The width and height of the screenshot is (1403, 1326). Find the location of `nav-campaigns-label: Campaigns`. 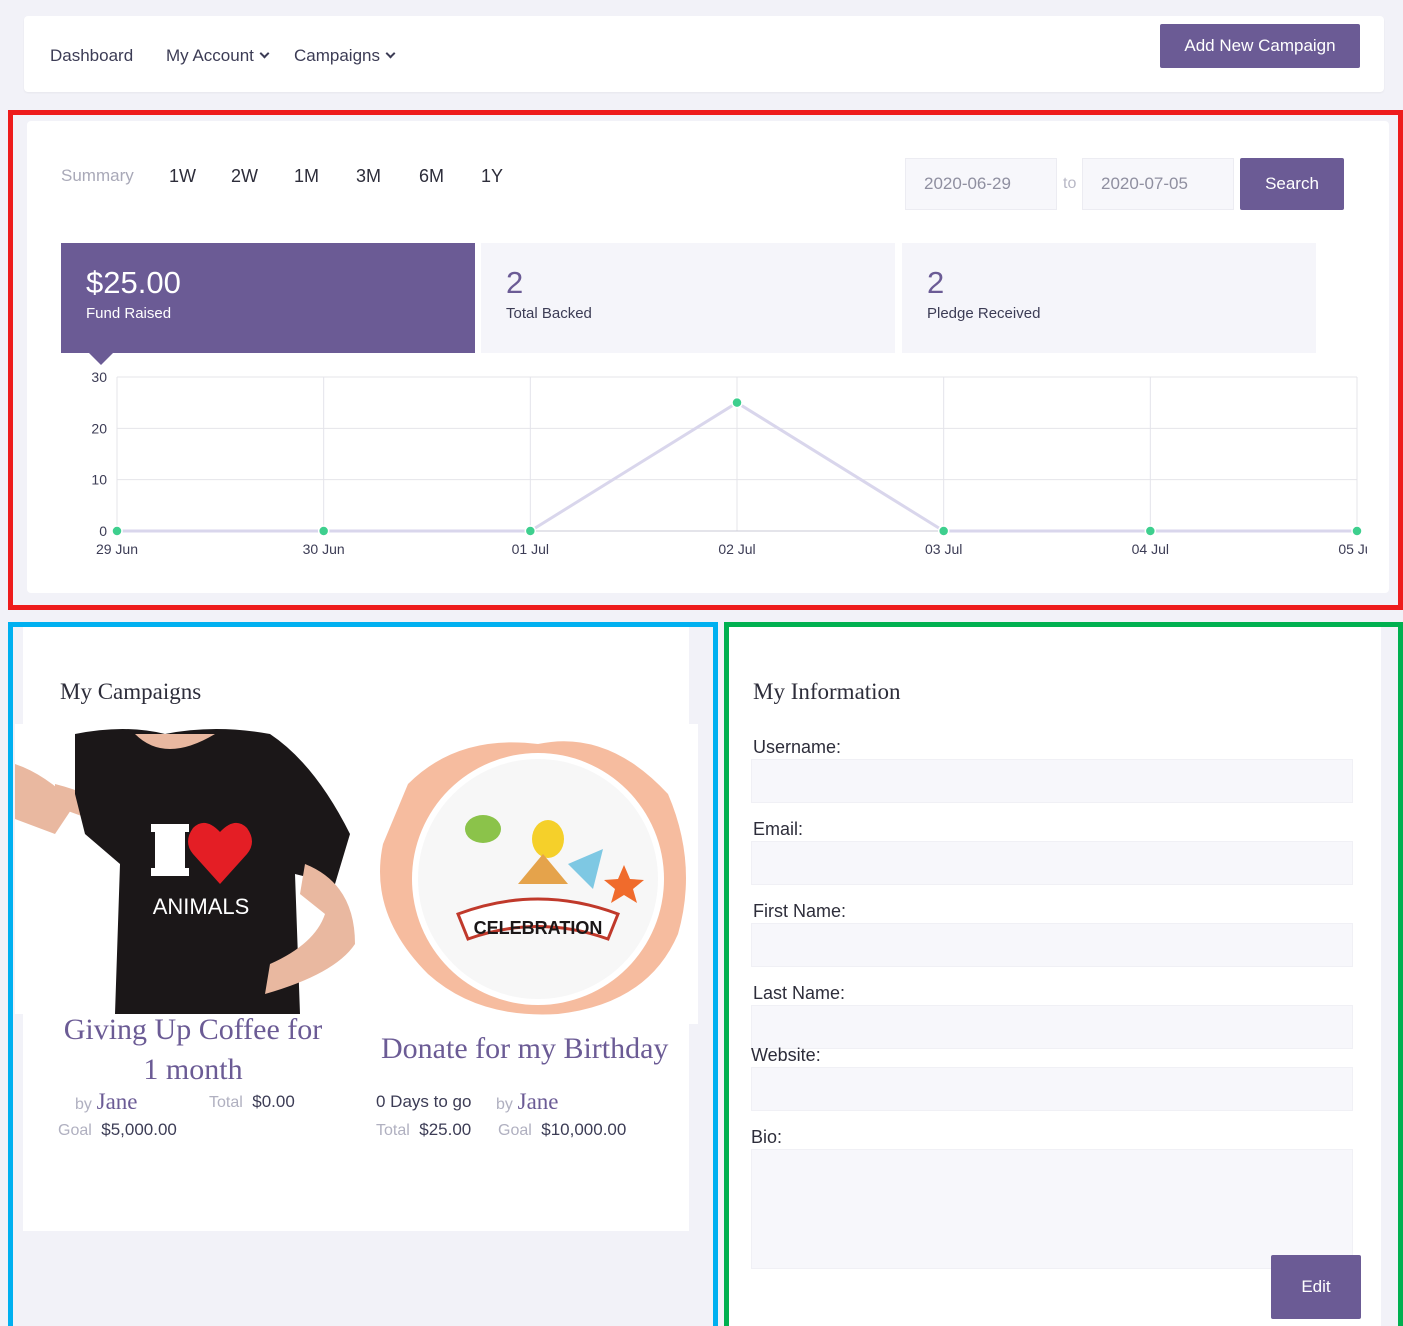

nav-campaigns-label: Campaigns is located at coordinates (337, 55).